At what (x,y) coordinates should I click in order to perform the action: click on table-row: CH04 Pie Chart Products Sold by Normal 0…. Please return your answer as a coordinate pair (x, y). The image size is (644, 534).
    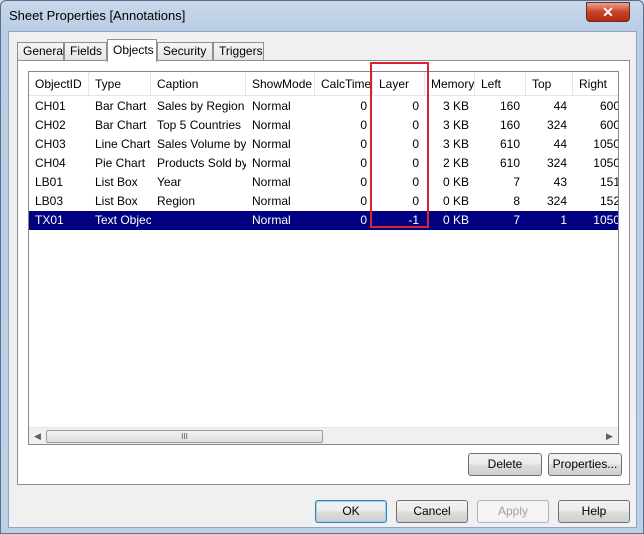
    Looking at the image, I should click on (323, 163).